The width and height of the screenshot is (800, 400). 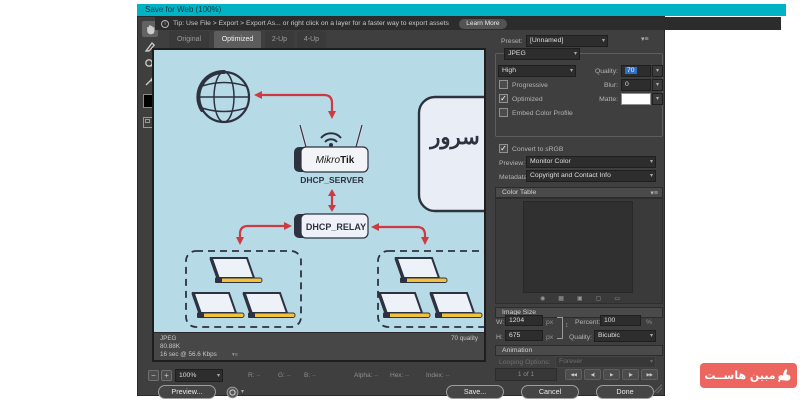 I want to click on arrow-server-relay, so click(x=332, y=200).